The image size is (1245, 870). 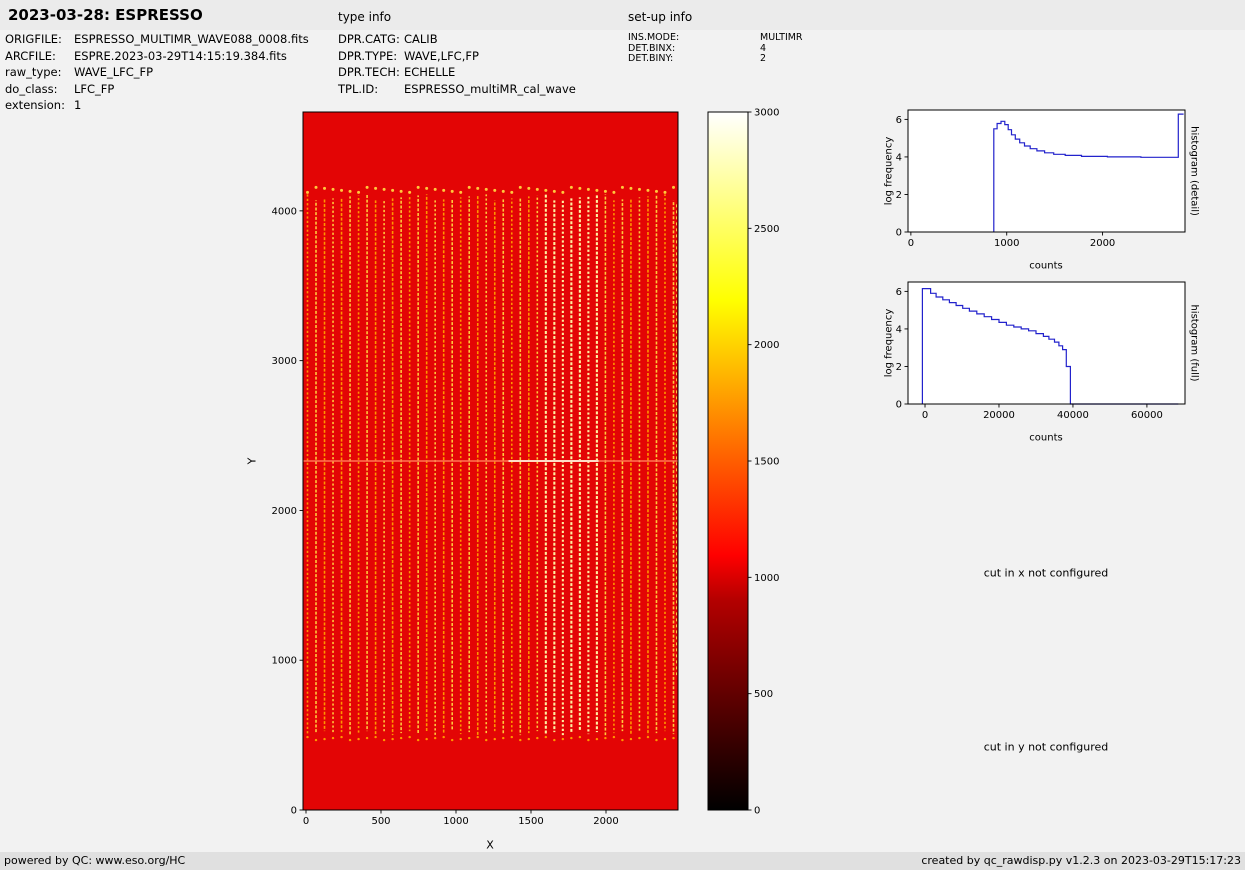 What do you see at coordinates (766, 229) in the screenshot?
I see `svg-text: 2500` at bounding box center [766, 229].